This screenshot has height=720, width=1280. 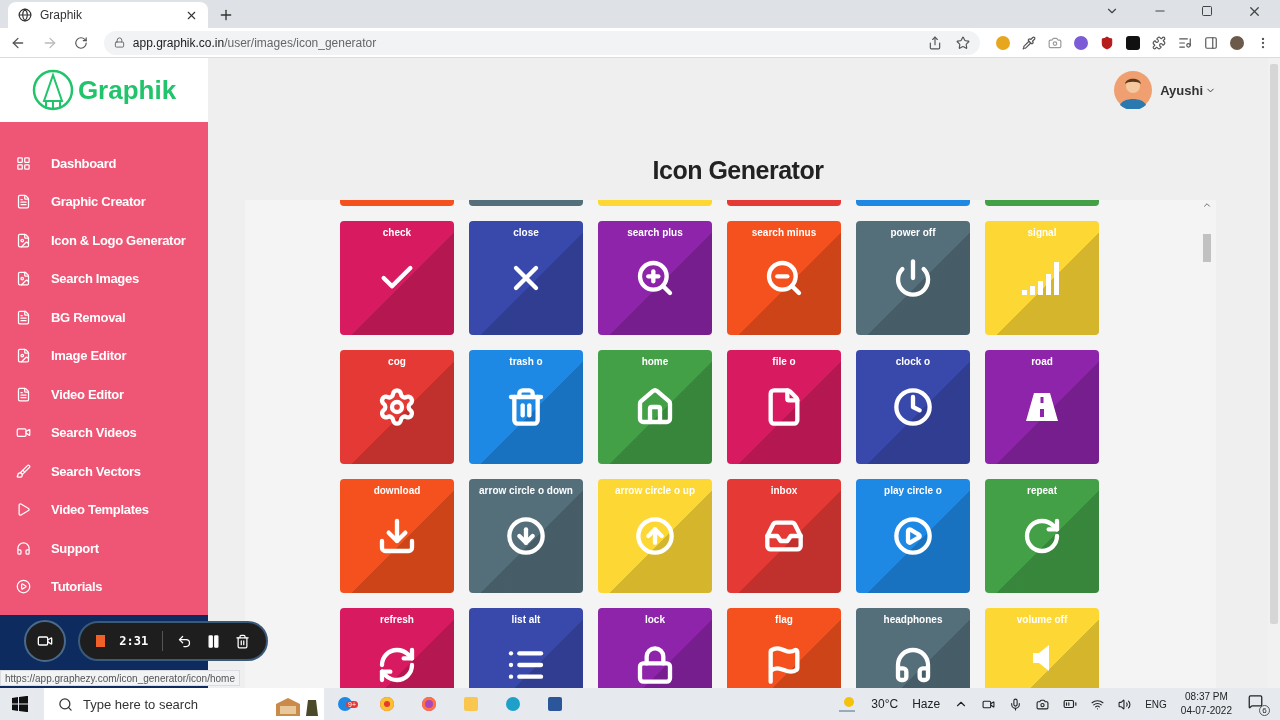 I want to click on windows-icon, so click(x=20, y=704).